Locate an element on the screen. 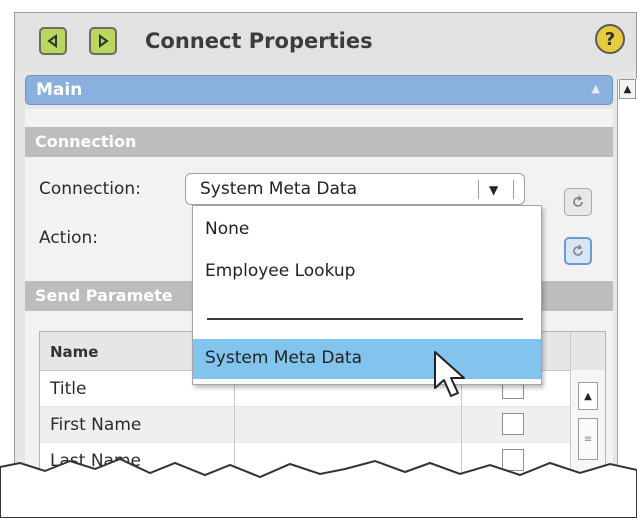  connection-select-value: System Meta Data is located at coordinates (279, 189).